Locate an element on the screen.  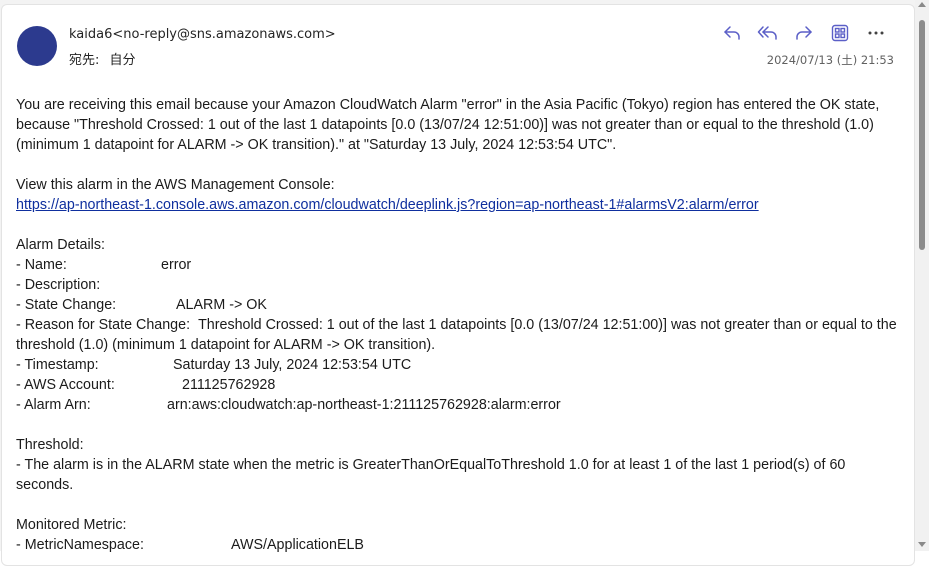
to-recipient: 自分 is located at coordinates (123, 60).